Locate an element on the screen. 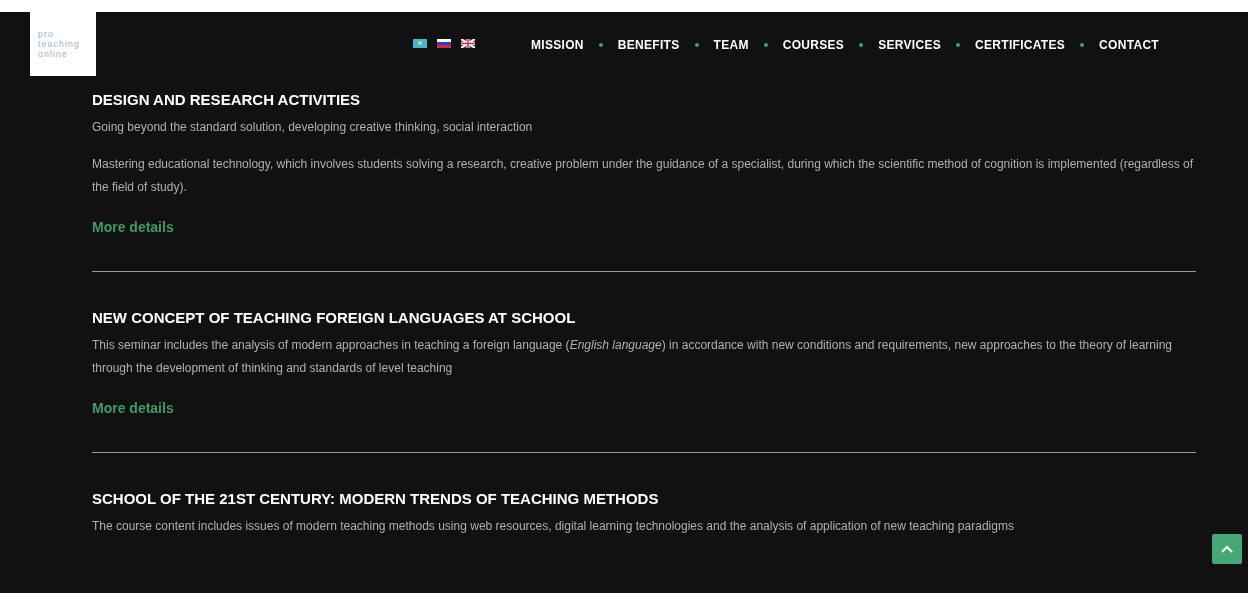 This screenshot has width=1248, height=593. nav-link: CERTIFICATES is located at coordinates (1020, 45).